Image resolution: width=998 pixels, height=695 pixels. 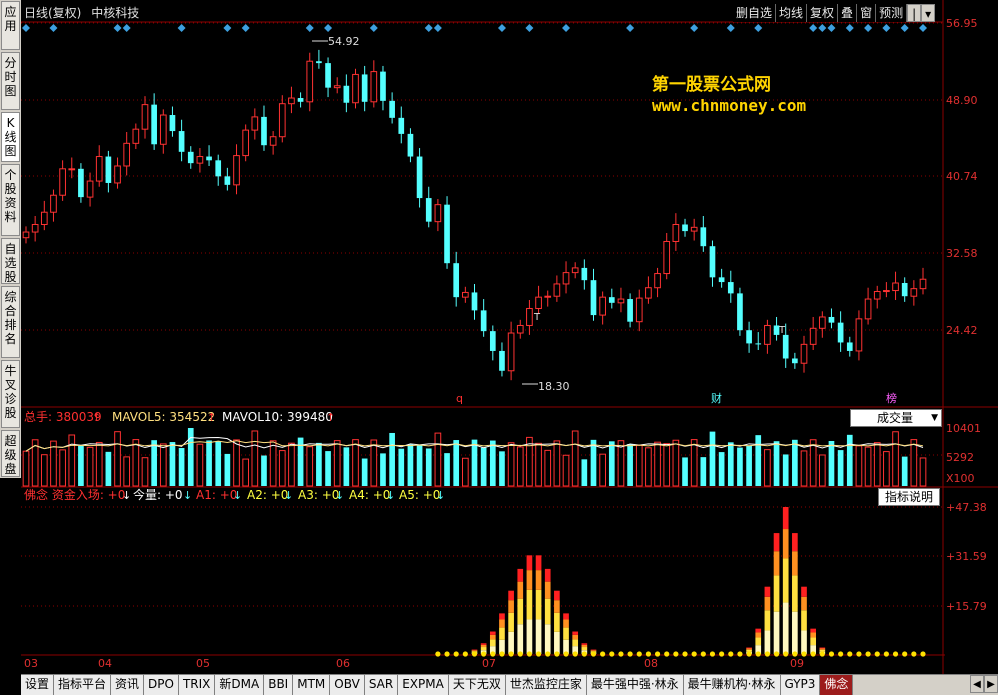 What do you see at coordinates (823, 13) in the screenshot?
I see `adjust-price-button: 复权` at bounding box center [823, 13].